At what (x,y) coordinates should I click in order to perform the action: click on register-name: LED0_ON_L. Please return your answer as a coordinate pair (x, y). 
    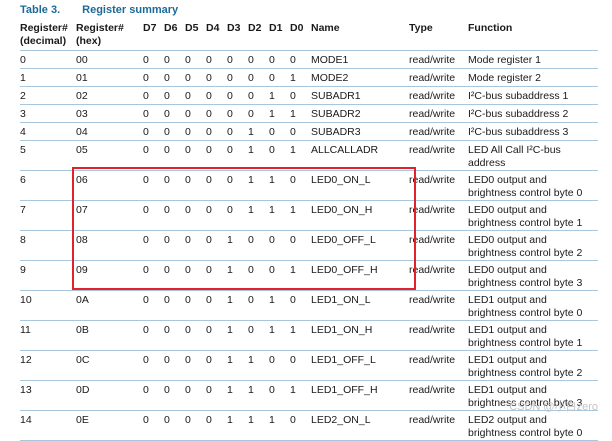
    Looking at the image, I should click on (360, 185).